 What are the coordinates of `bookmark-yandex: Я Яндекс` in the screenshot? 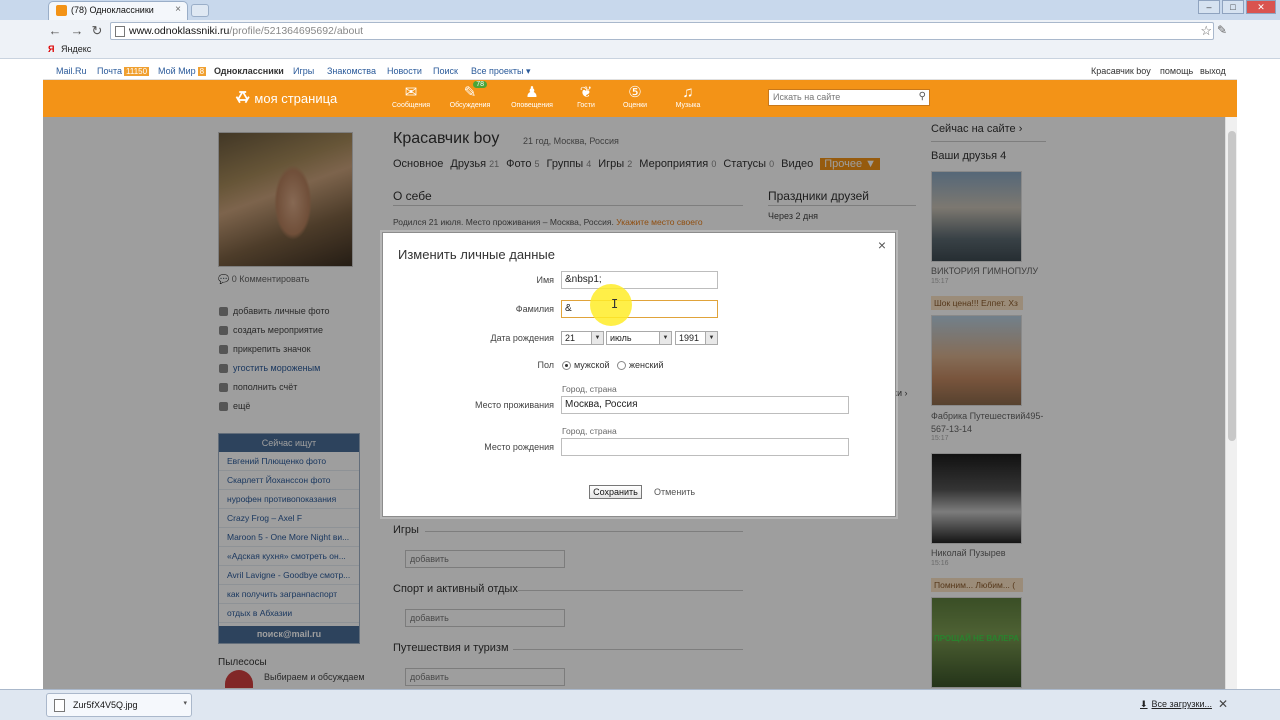 It's located at (69, 49).